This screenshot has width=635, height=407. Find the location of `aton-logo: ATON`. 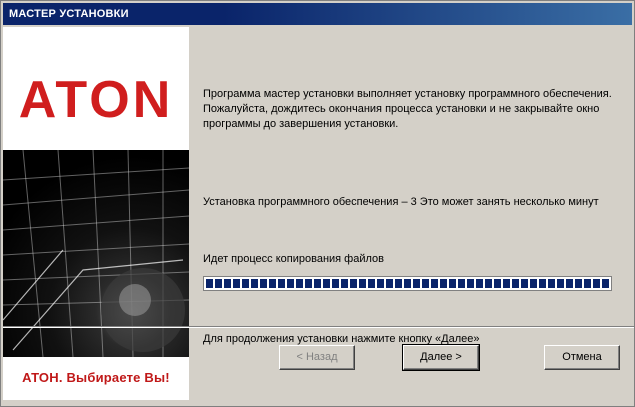

aton-logo: ATON is located at coordinates (96, 100).